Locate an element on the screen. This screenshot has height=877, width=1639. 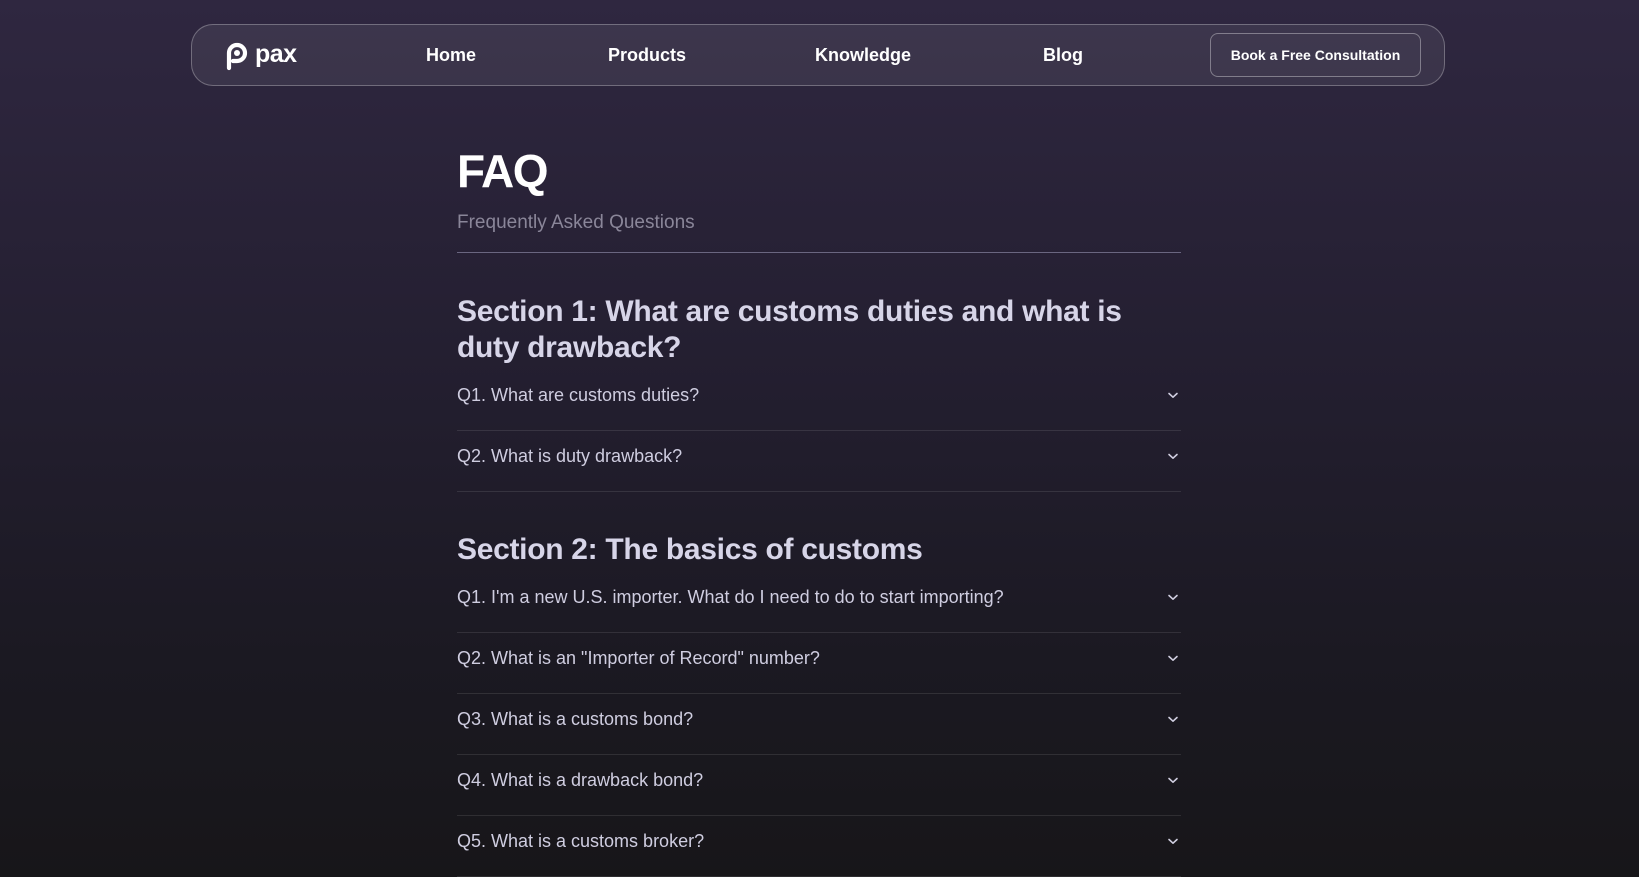
pax-logo: pax is located at coordinates (260, 56).